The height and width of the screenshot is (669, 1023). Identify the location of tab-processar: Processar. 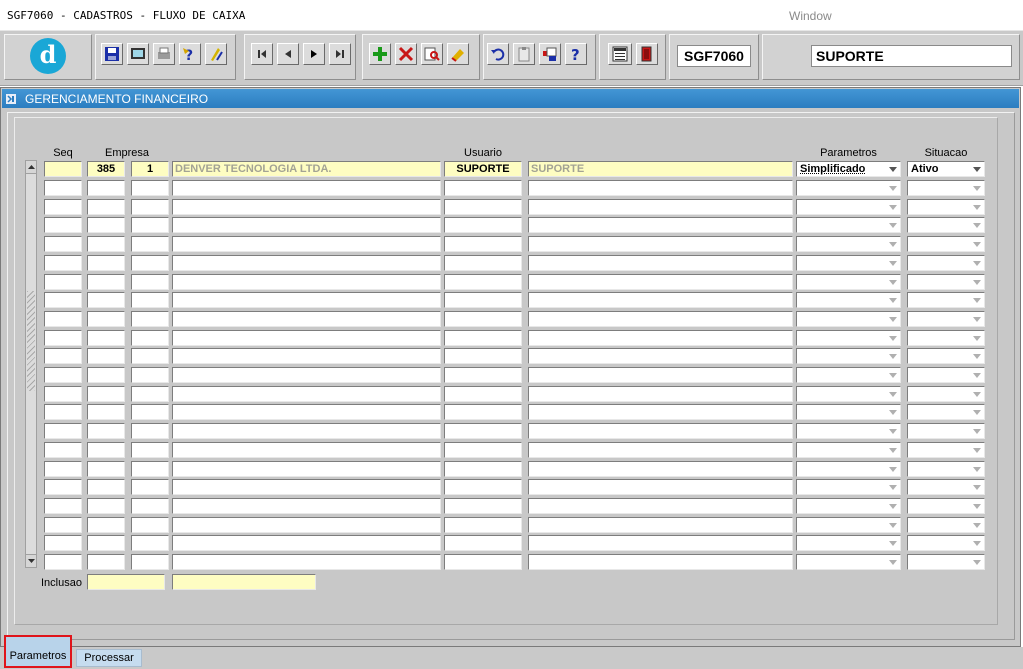
(109, 658).